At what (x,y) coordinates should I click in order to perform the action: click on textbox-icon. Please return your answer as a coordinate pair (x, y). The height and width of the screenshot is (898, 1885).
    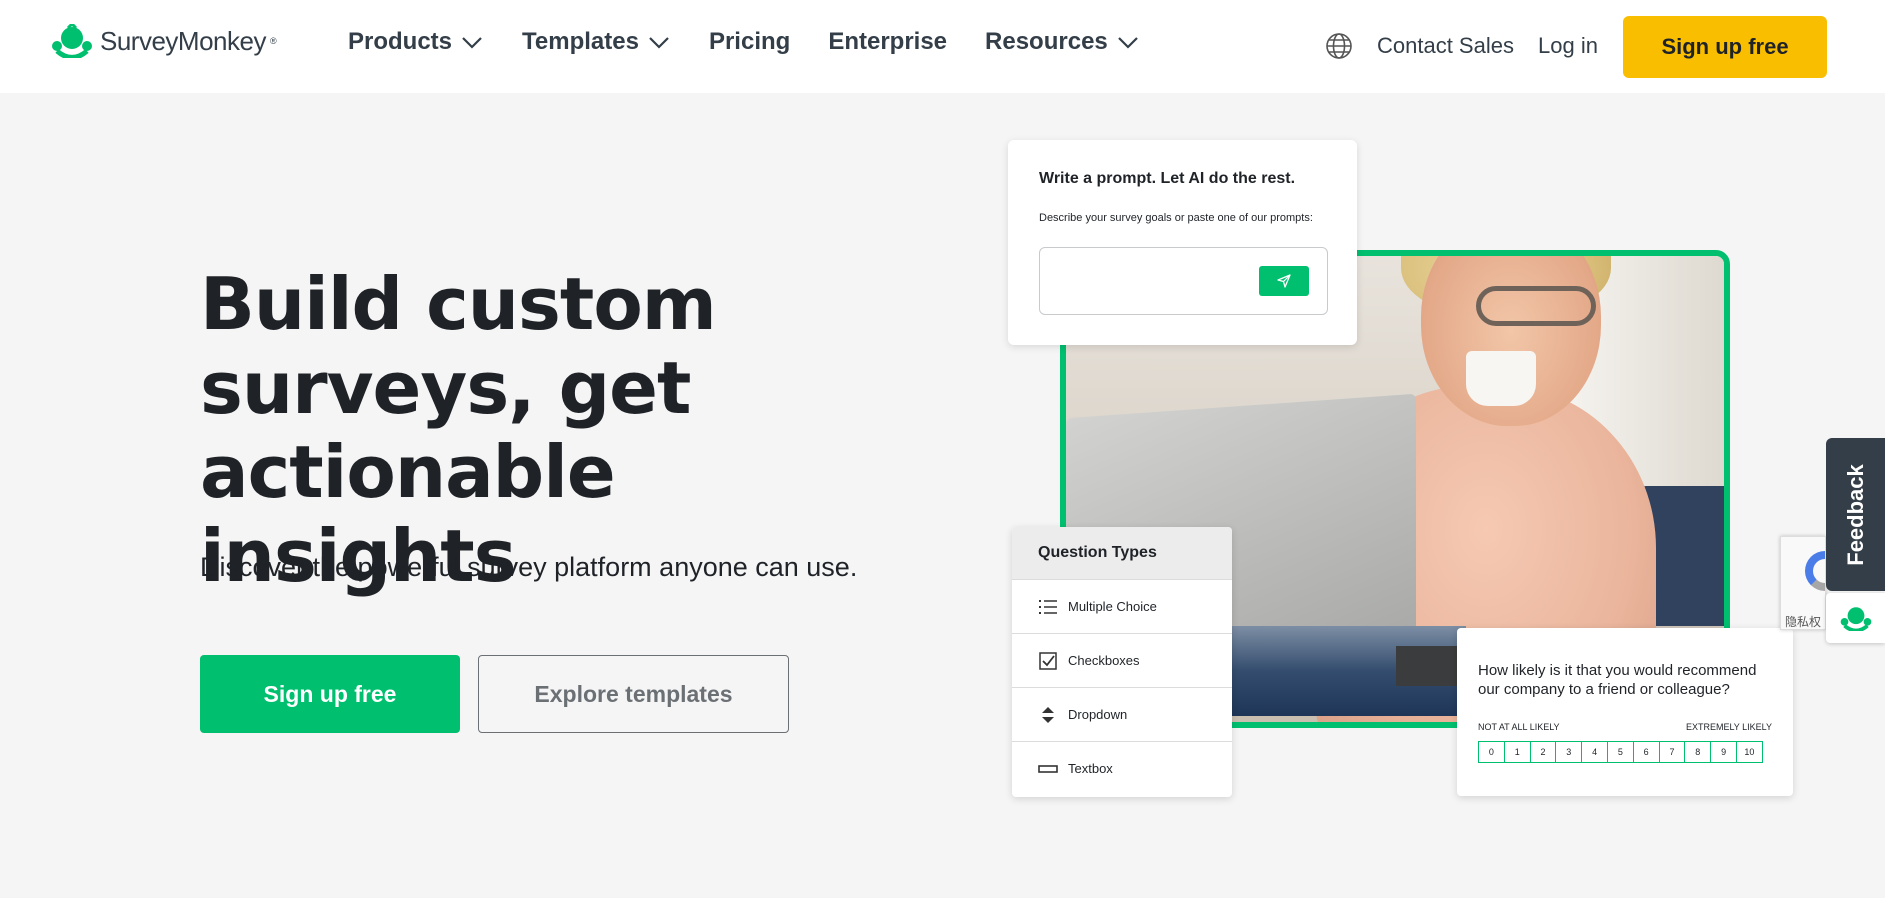
    Looking at the image, I should click on (1048, 768).